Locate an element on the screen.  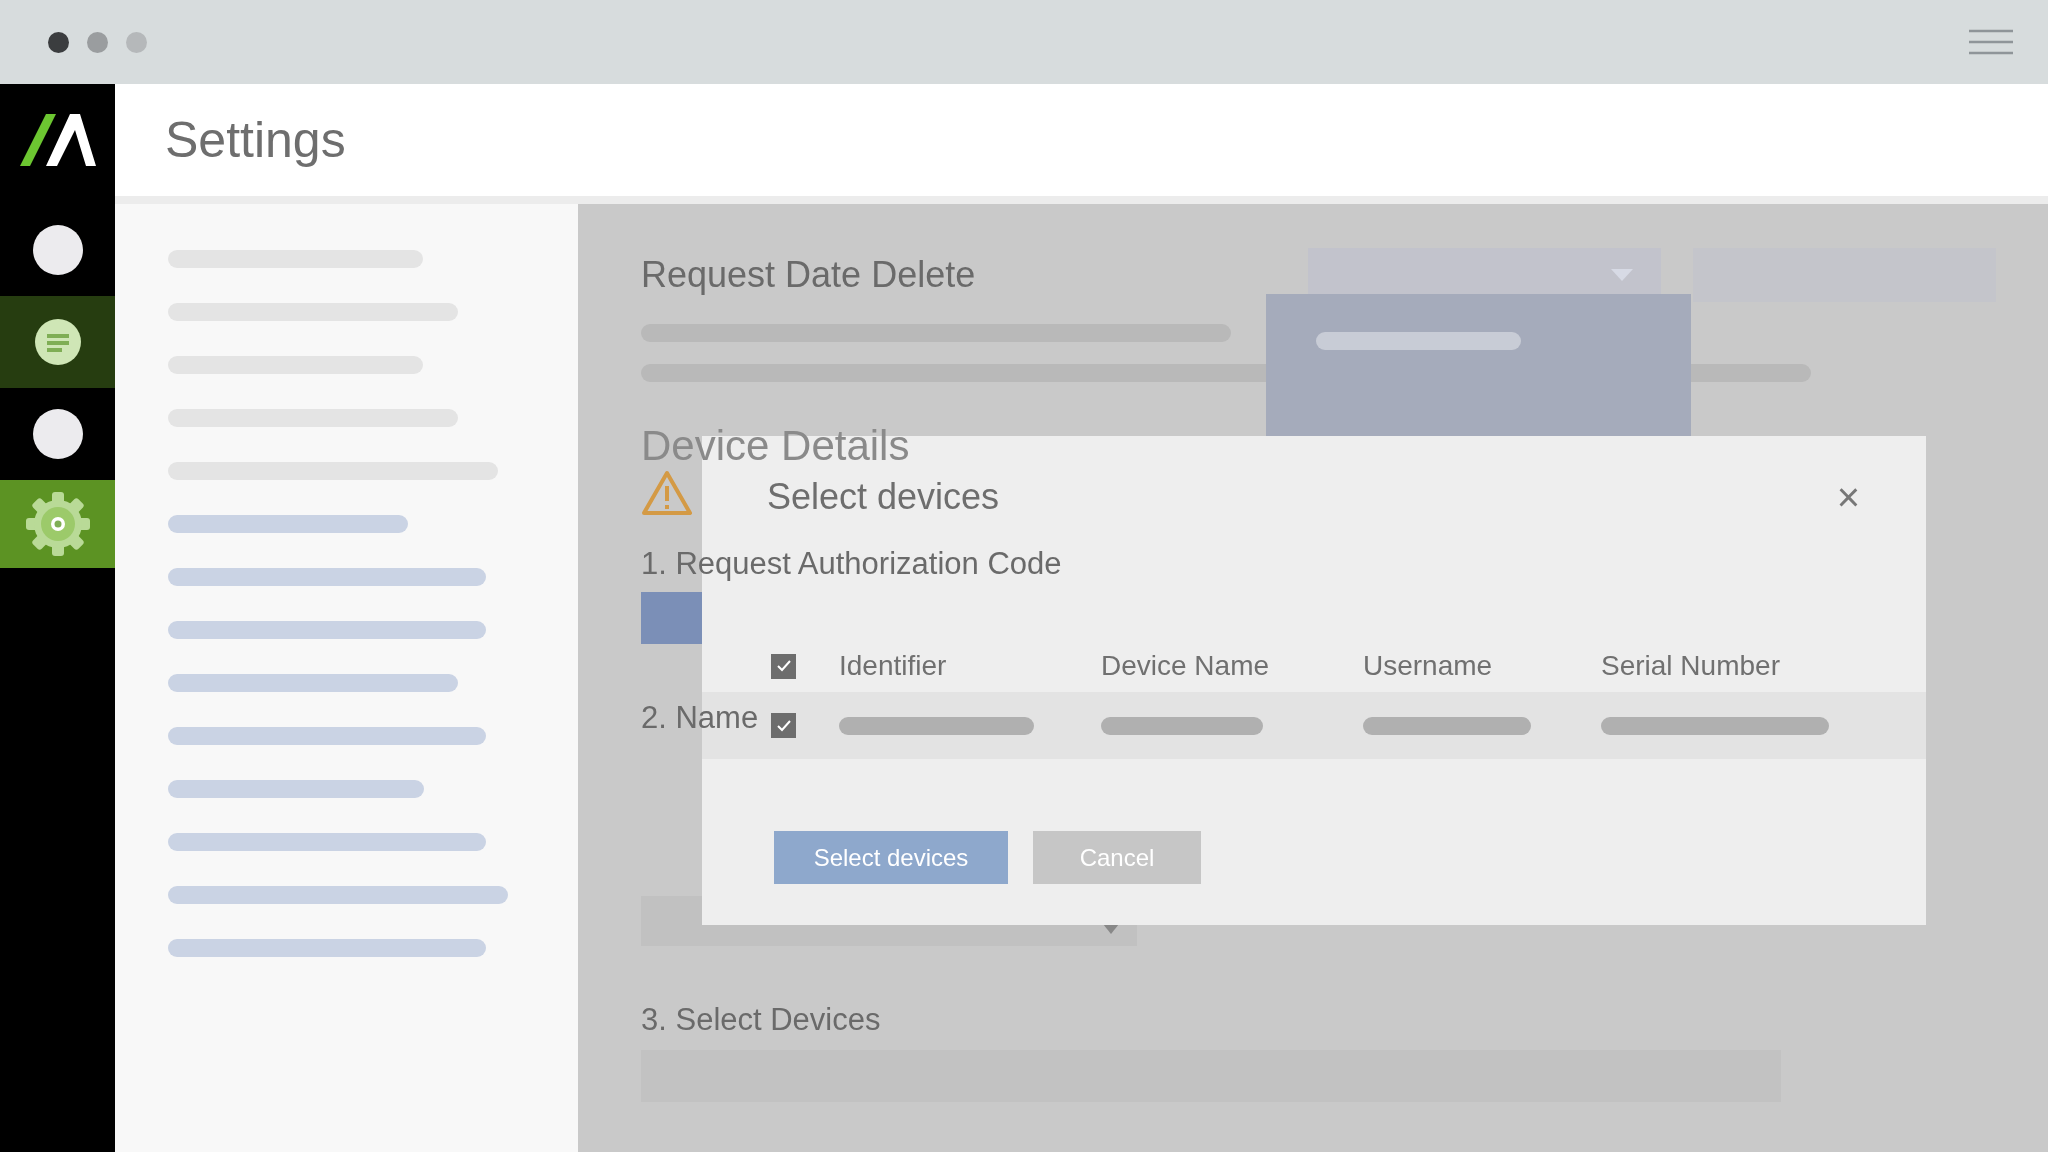
step-title: 3. Select Devices is located at coordinates (761, 1020).